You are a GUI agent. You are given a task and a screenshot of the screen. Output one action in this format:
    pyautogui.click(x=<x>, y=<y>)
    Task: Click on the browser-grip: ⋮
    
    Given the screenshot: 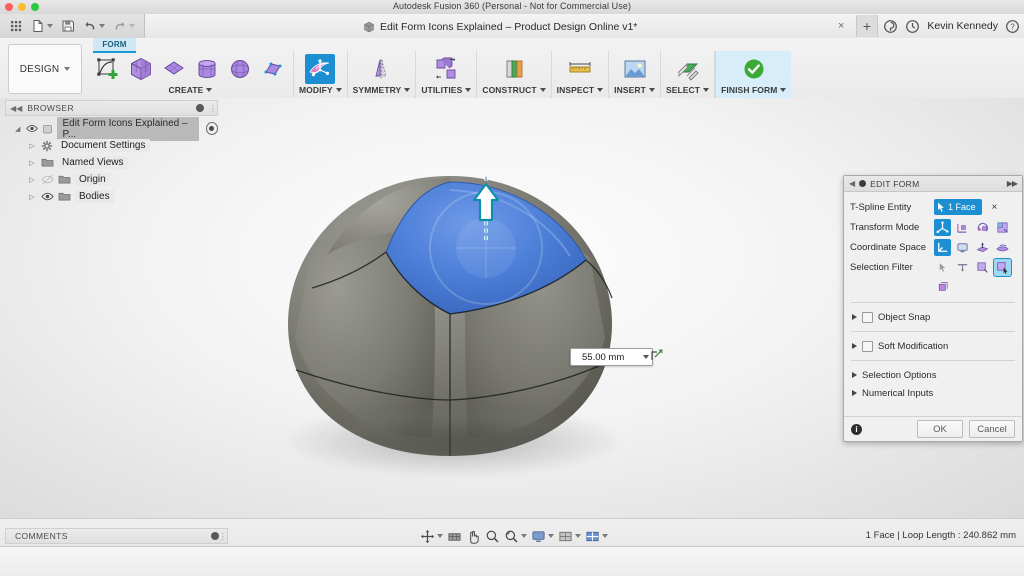 What is the action you would take?
    pyautogui.click(x=213, y=108)
    